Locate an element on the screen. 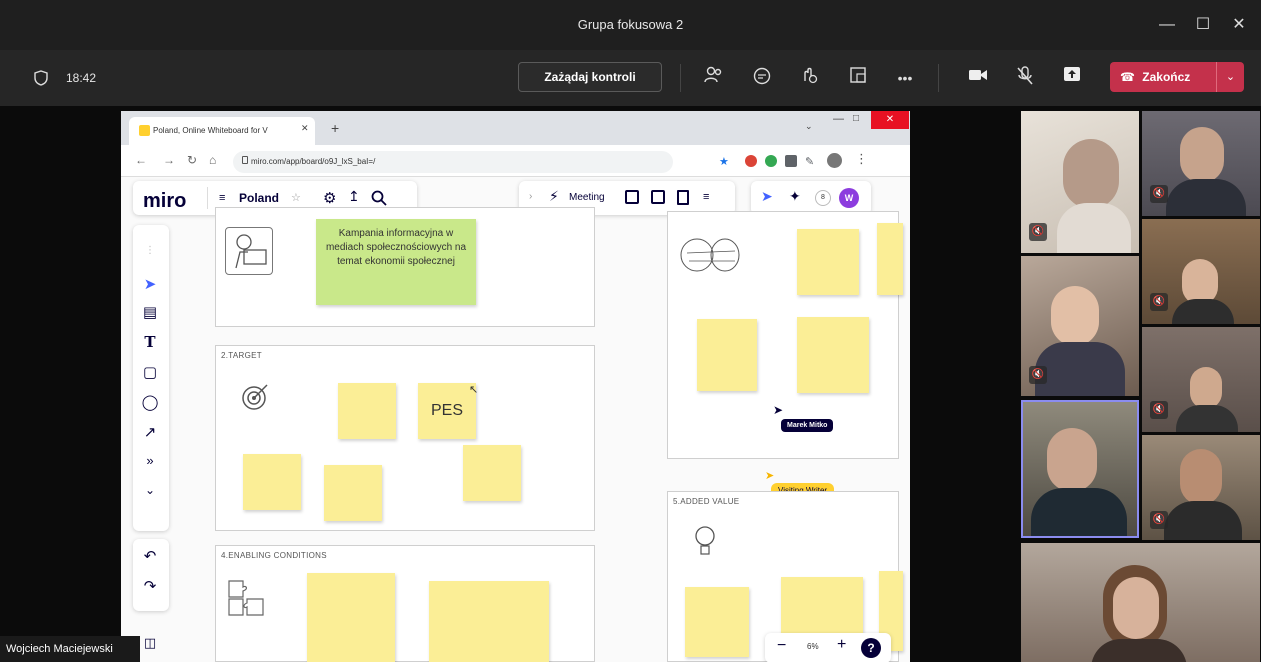 This screenshot has height=662, width=1261. megaphone-illustration-icon is located at coordinates (249, 251).